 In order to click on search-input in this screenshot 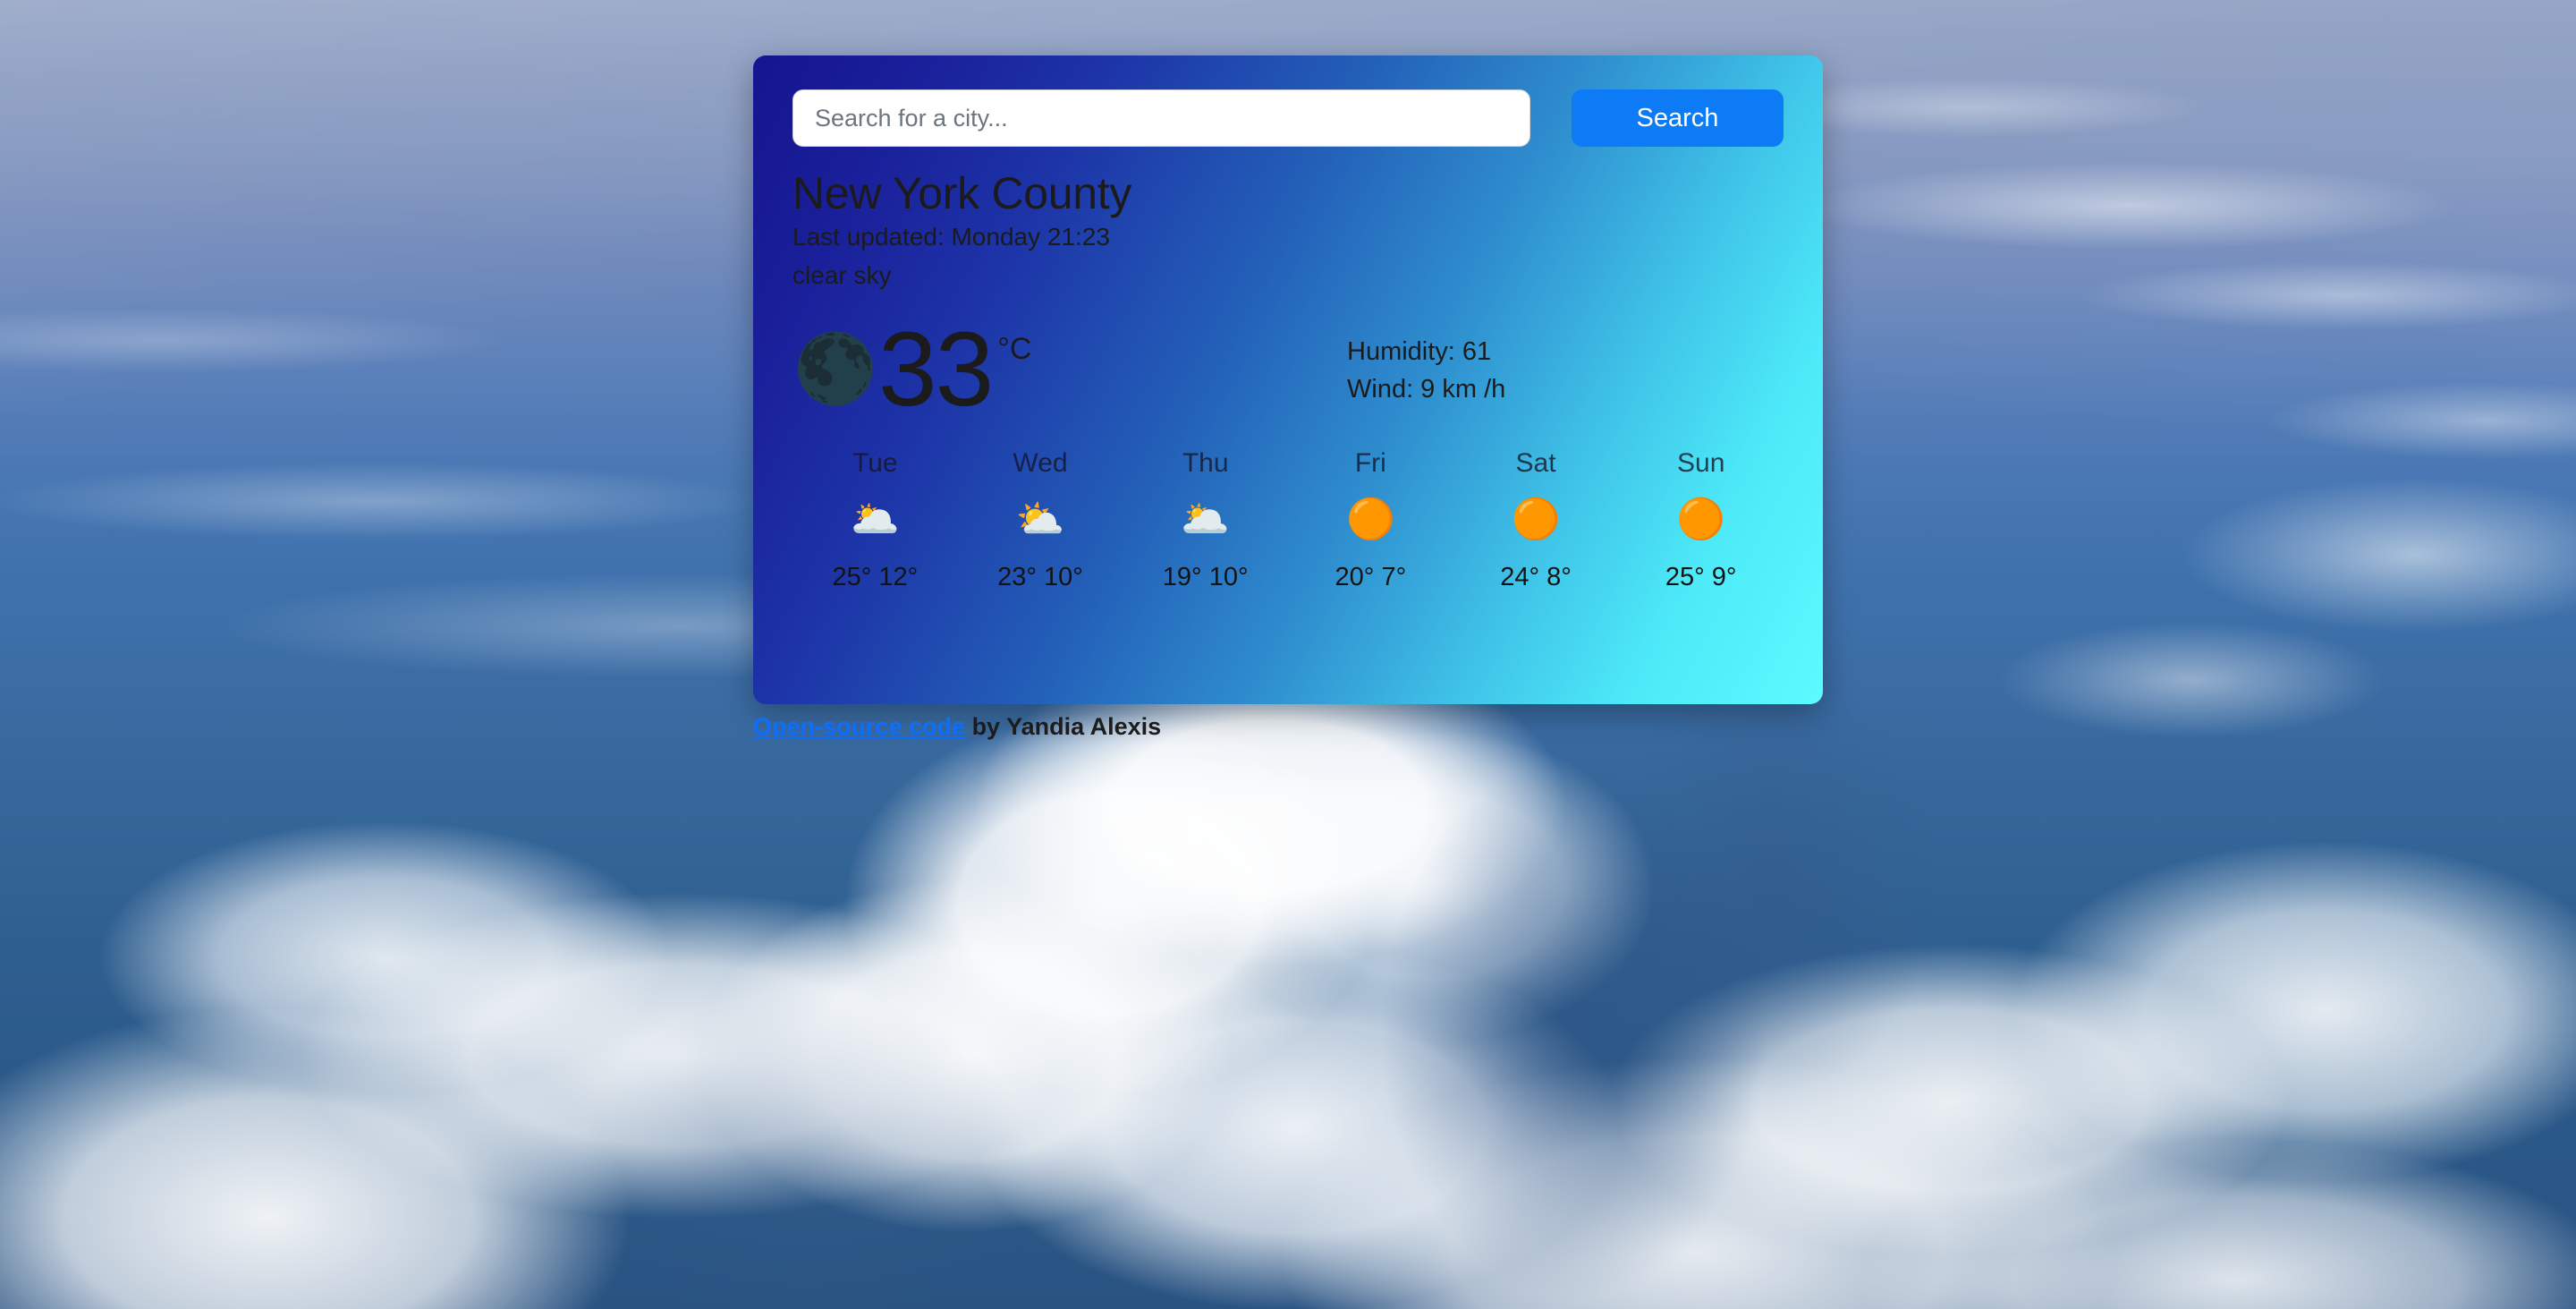, I will do `click(1161, 118)`.